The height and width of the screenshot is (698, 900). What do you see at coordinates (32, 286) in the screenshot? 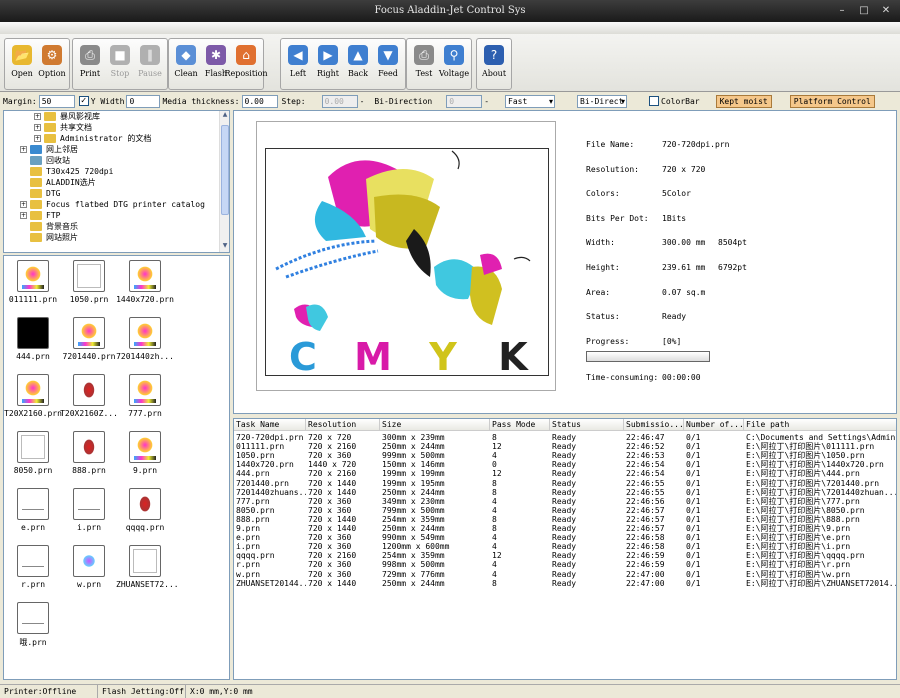
I see `file-thumbnail: 011111.prn` at bounding box center [32, 286].